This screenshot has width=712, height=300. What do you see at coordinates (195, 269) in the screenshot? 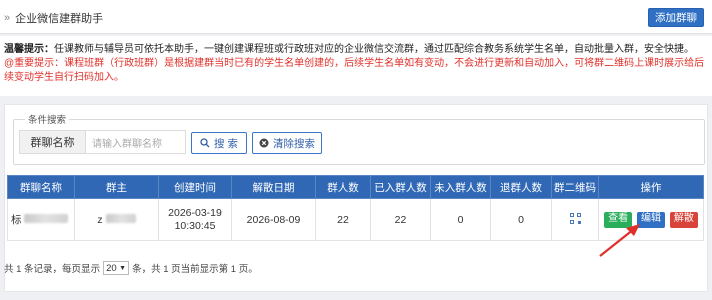
I see `page-info-text: 条，共 1 页当前显示第 1 页。` at bounding box center [195, 269].